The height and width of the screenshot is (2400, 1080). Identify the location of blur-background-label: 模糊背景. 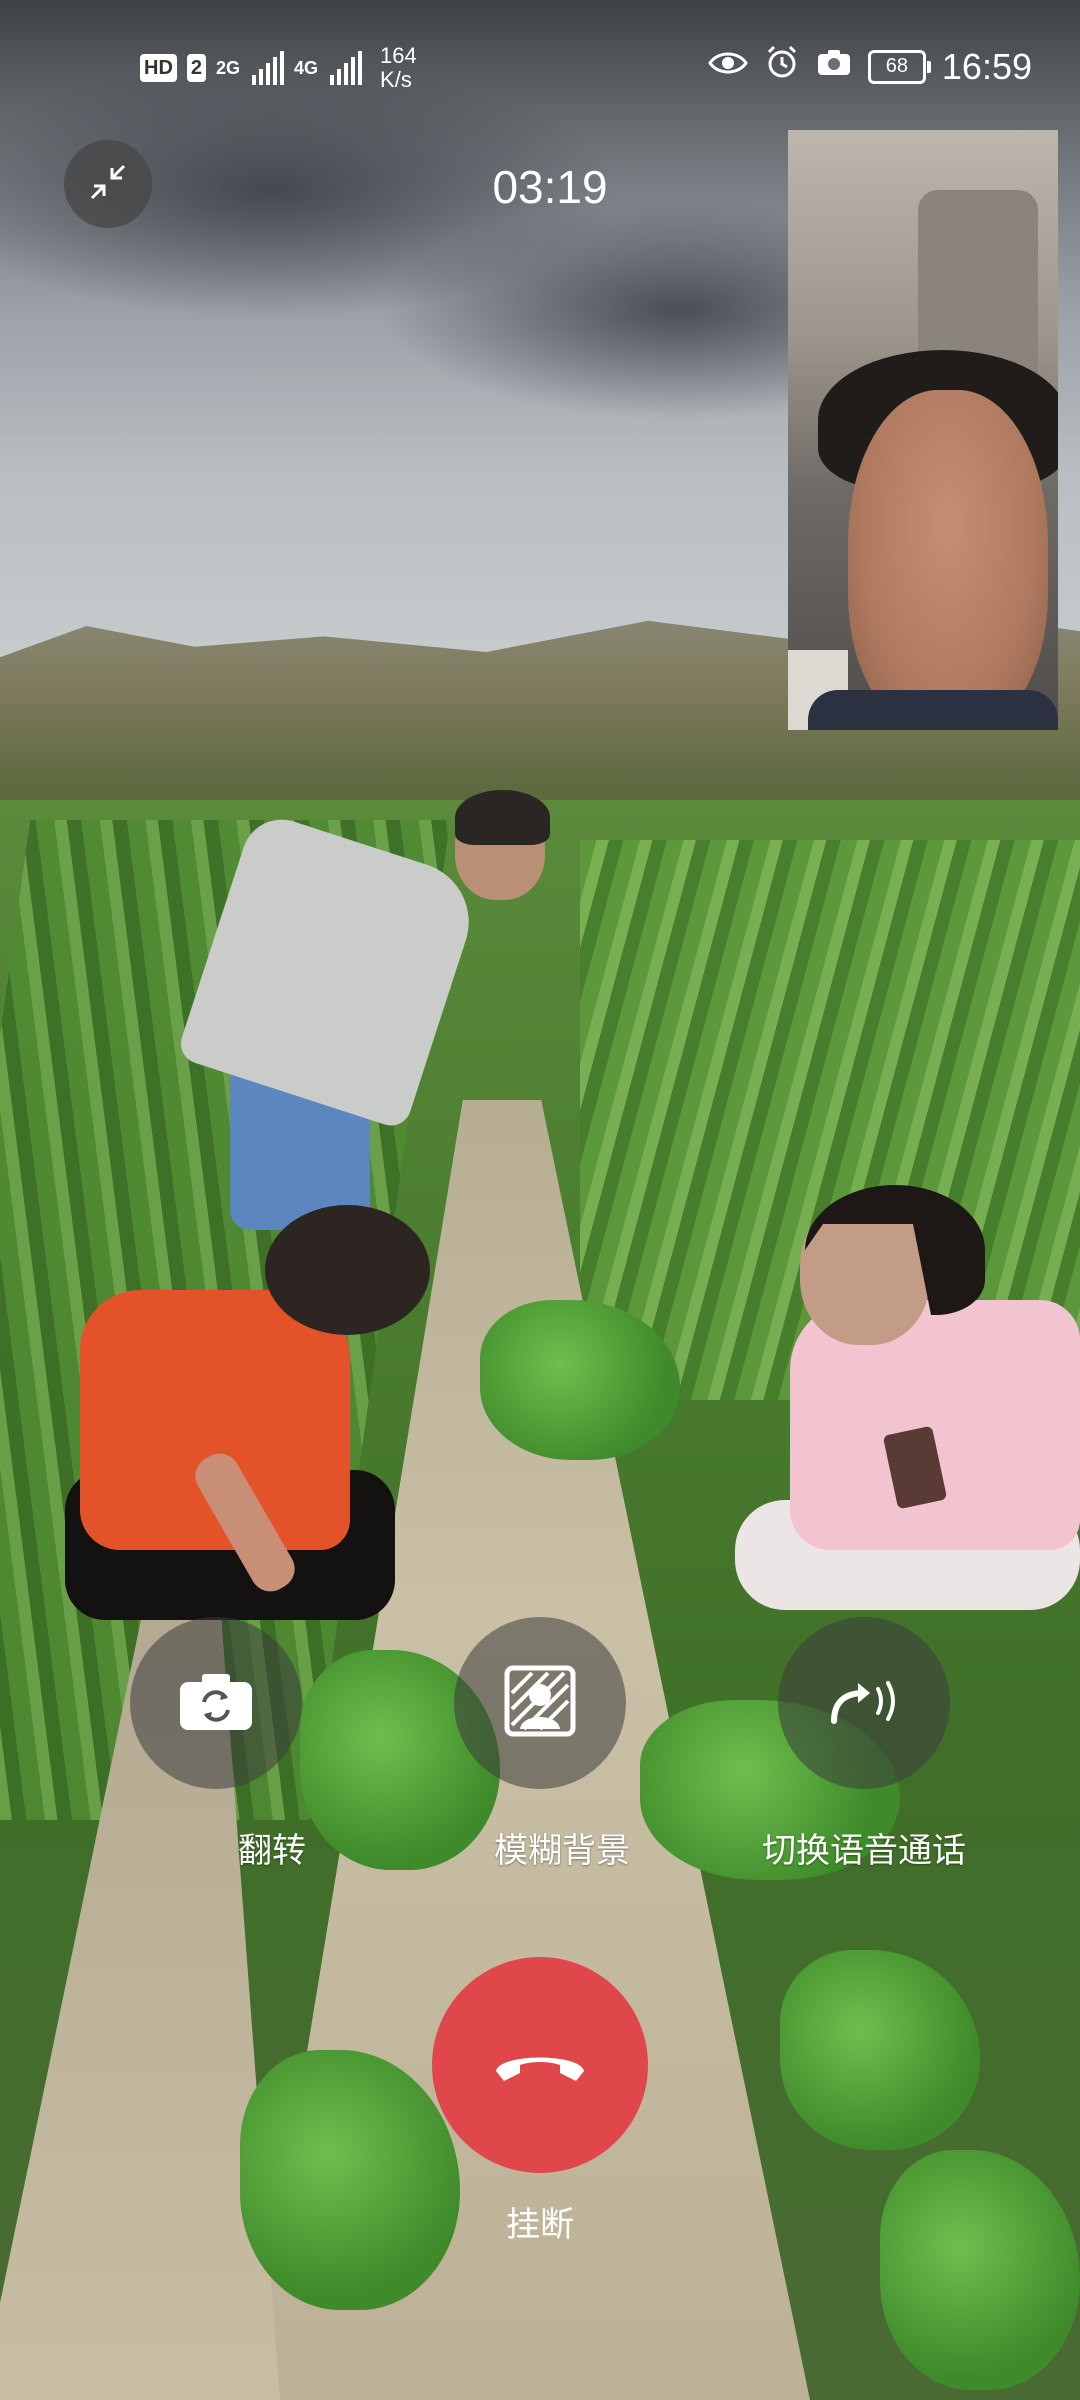
(562, 1851).